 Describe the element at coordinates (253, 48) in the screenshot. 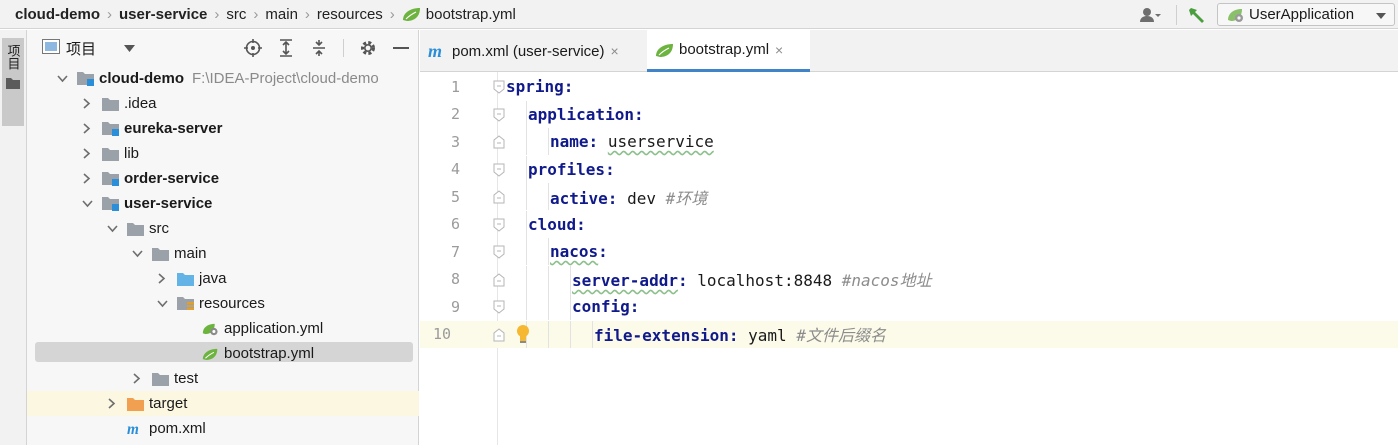

I see `locate-target-icon` at that location.